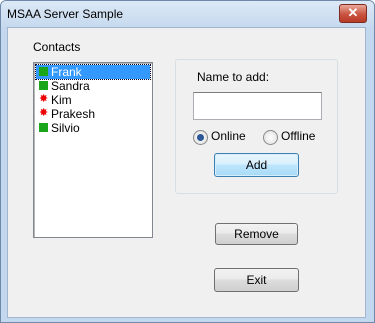 Image resolution: width=375 pixels, height=323 pixels. Describe the element at coordinates (93, 72) in the screenshot. I see `list-item: Frank` at that location.